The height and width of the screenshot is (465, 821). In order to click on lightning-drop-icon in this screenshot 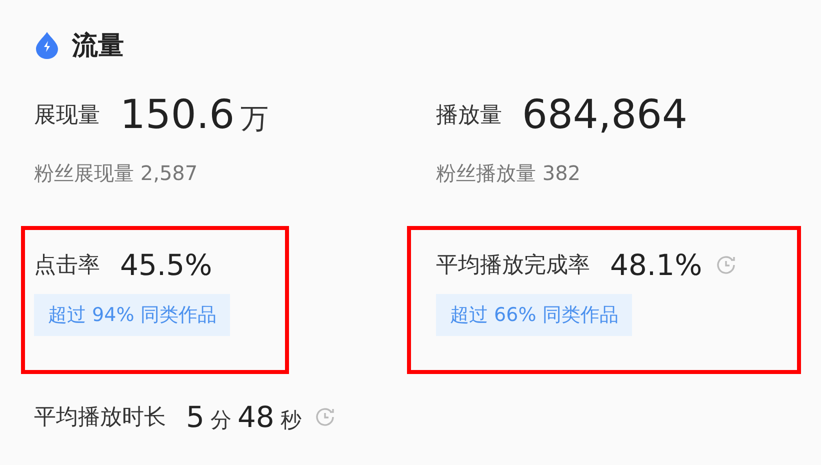, I will do `click(47, 45)`.